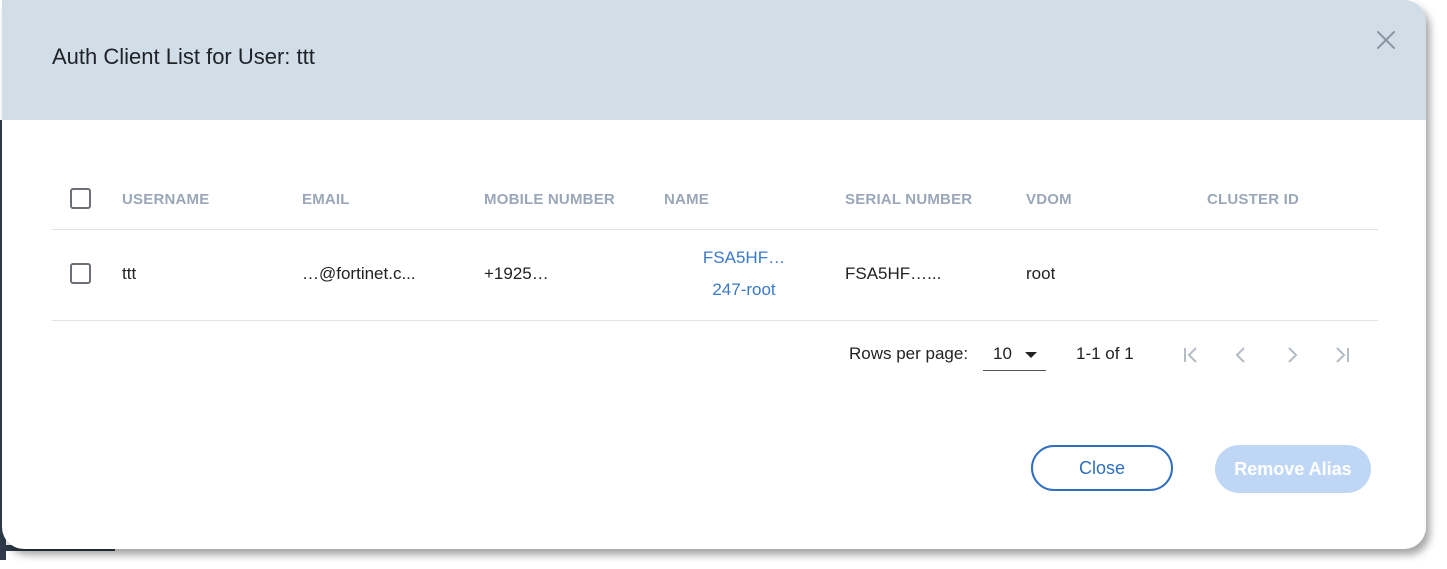  I want to click on cell-username: ttt, so click(129, 273).